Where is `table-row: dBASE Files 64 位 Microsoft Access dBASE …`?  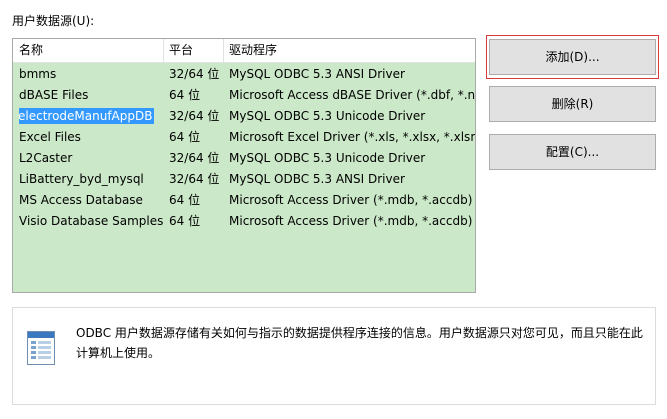 table-row: dBASE Files 64 位 Microsoft Access dBASE … is located at coordinates (244, 95).